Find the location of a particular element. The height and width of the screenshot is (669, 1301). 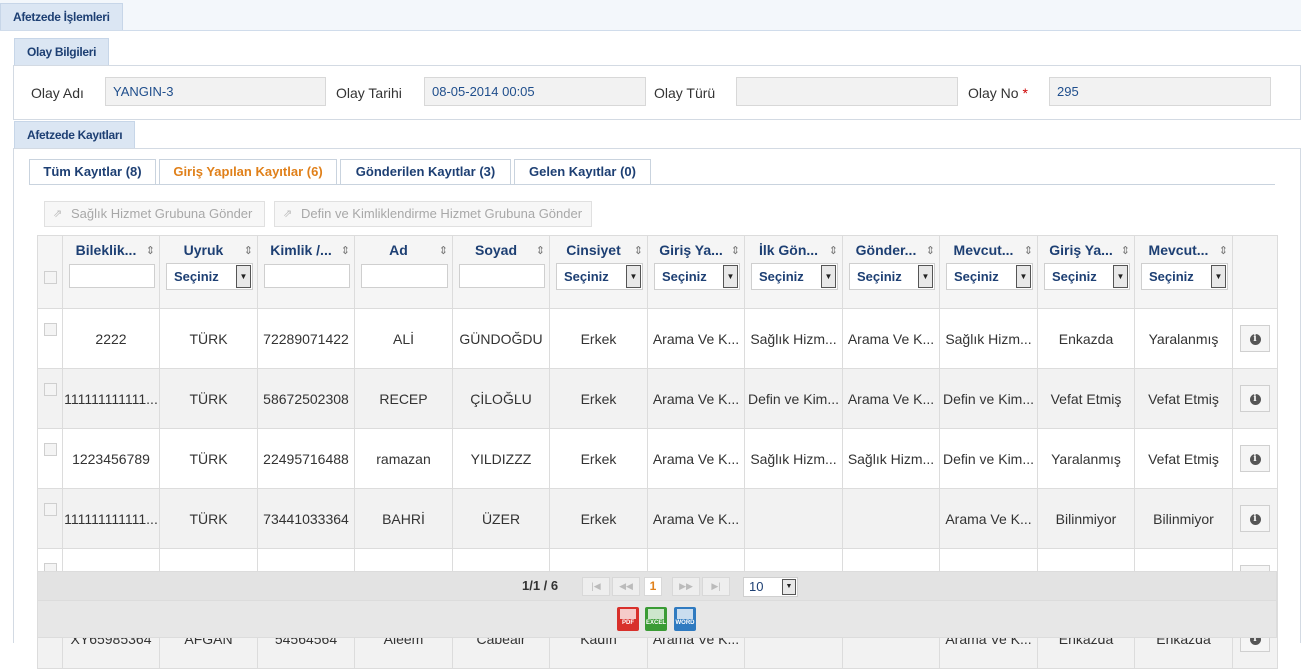

filter-gonderen-select: Seçiniz ▼ is located at coordinates (892, 276).